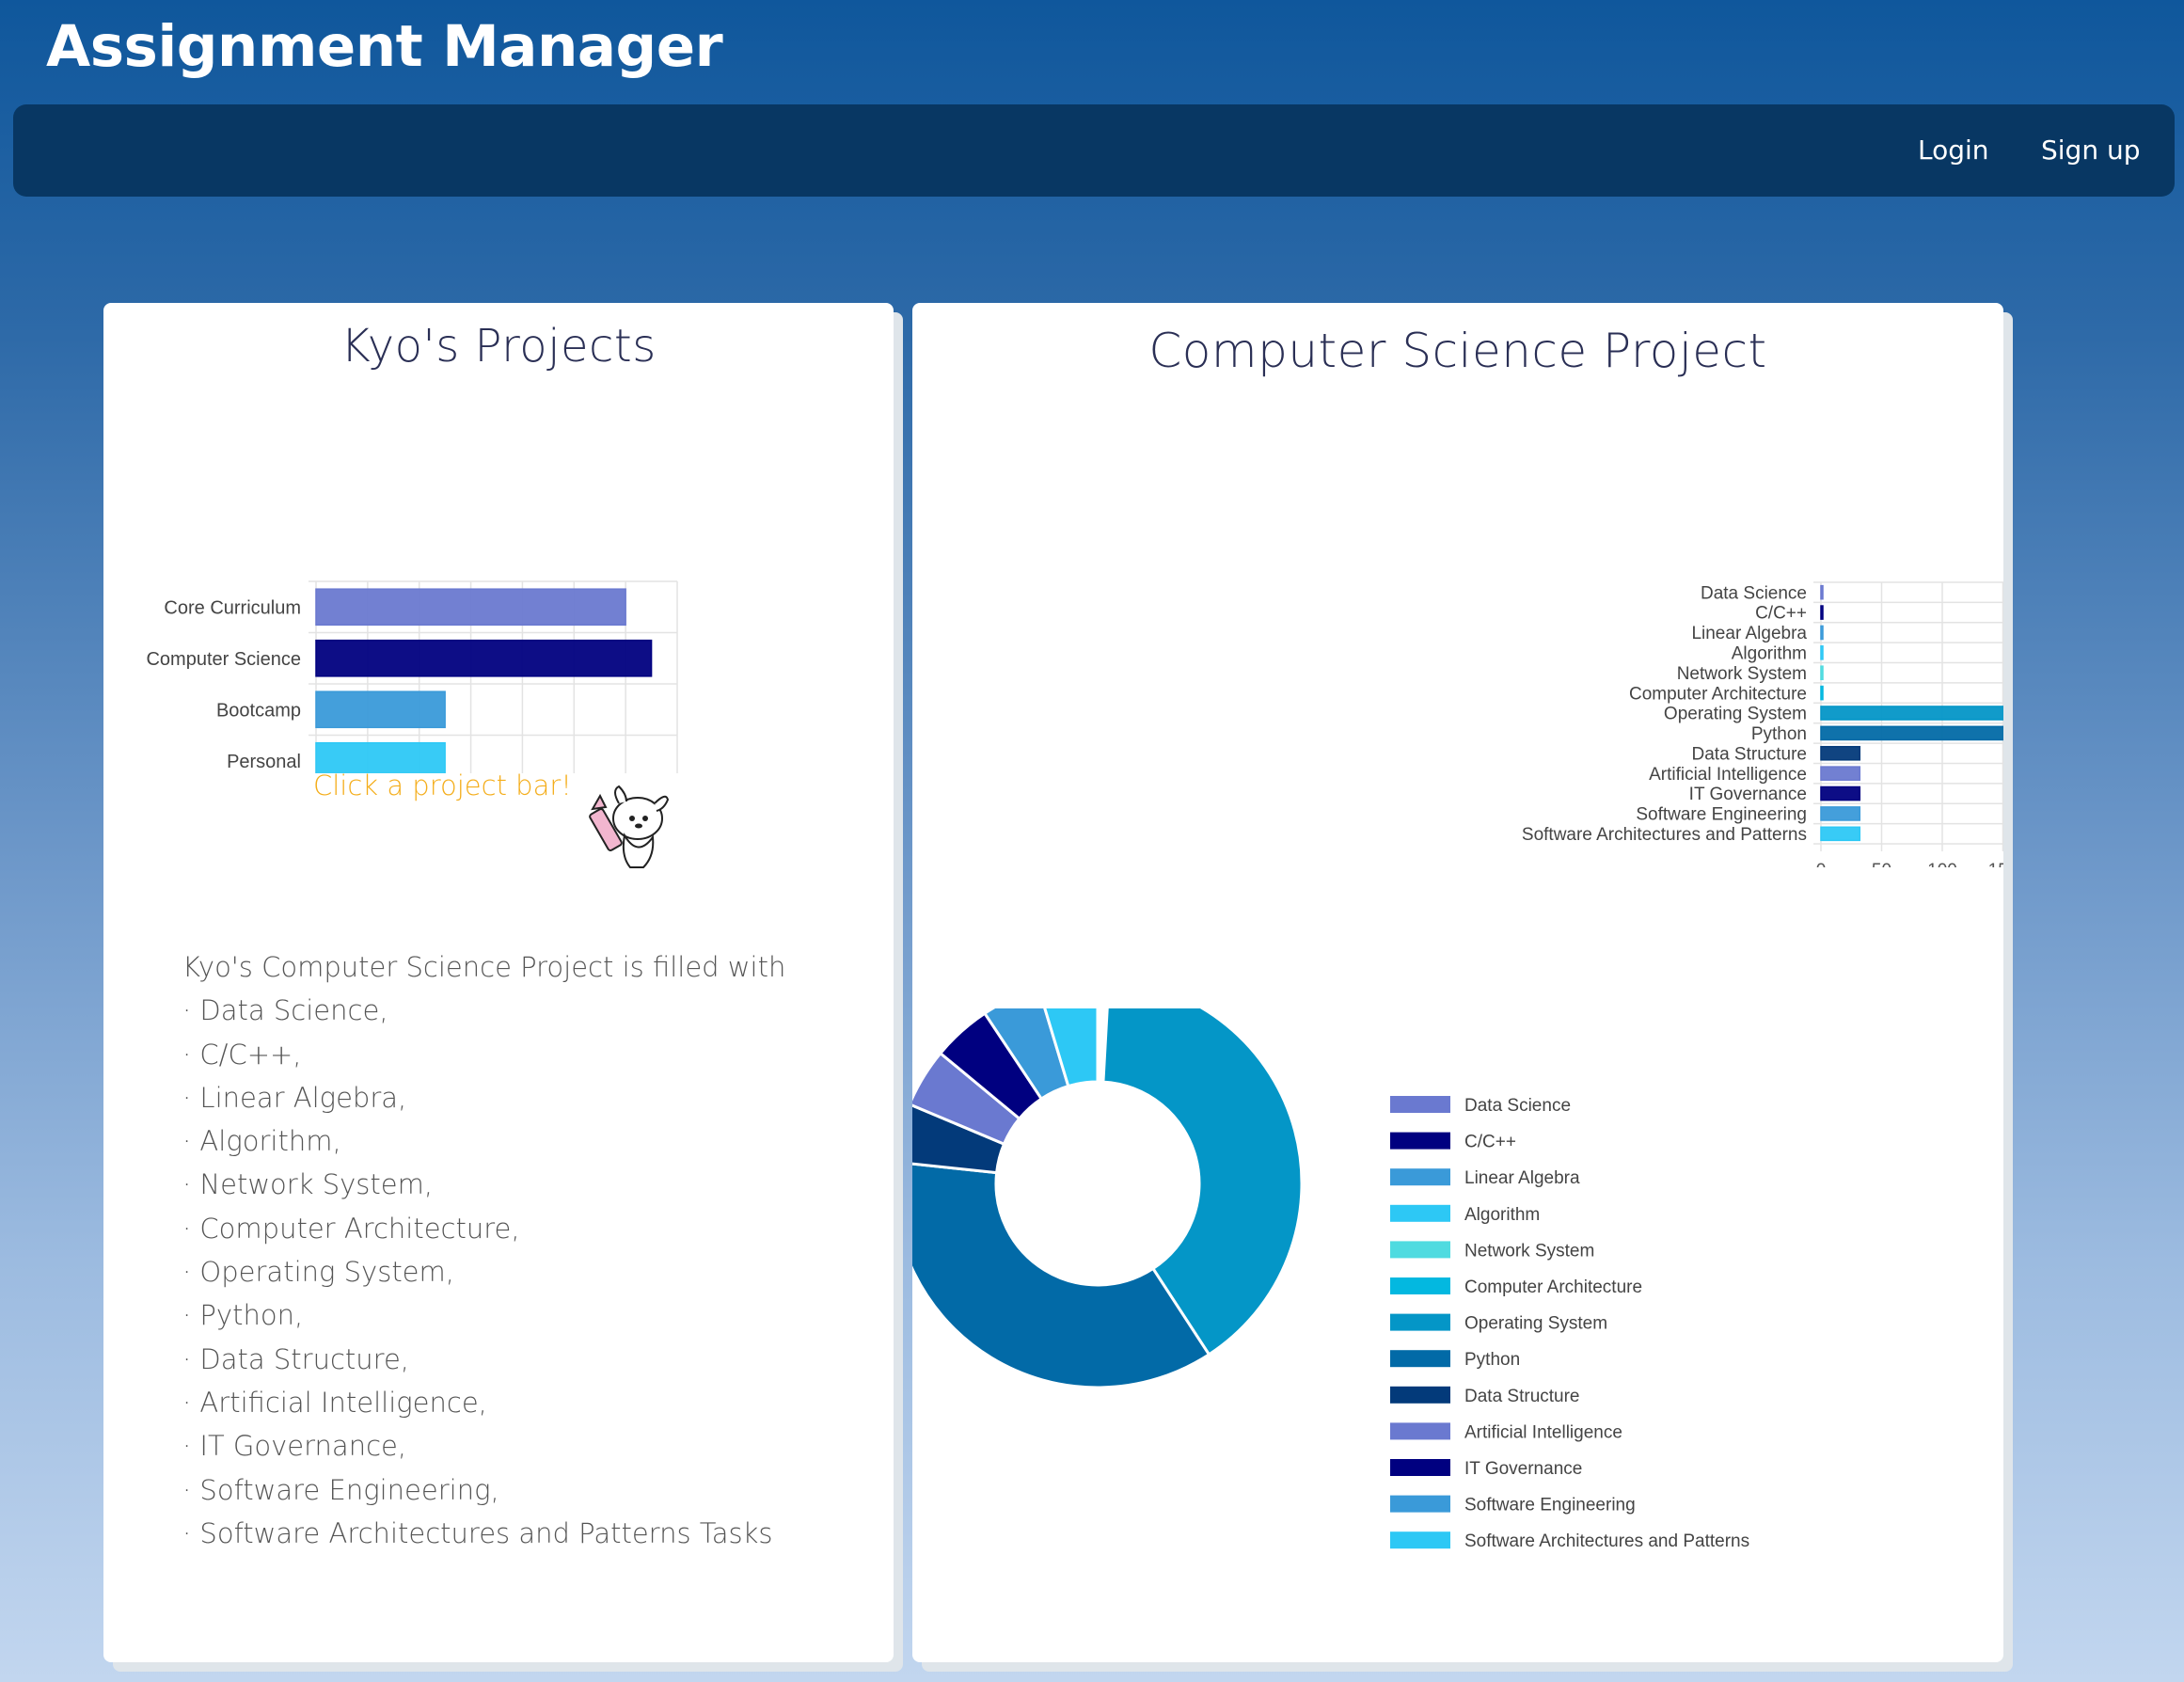  What do you see at coordinates (1529, 1251) in the screenshot?
I see `legend-label: Network System` at bounding box center [1529, 1251].